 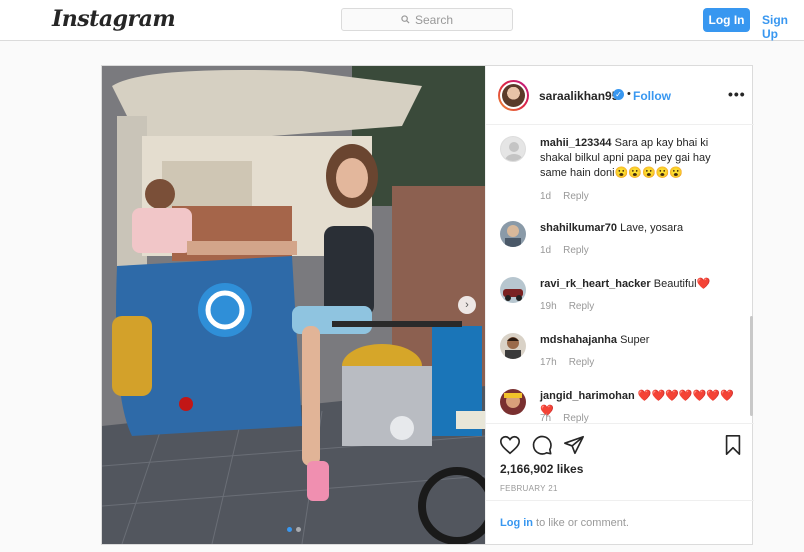 I want to click on next-photo-arrow: ›, so click(x=467, y=305).